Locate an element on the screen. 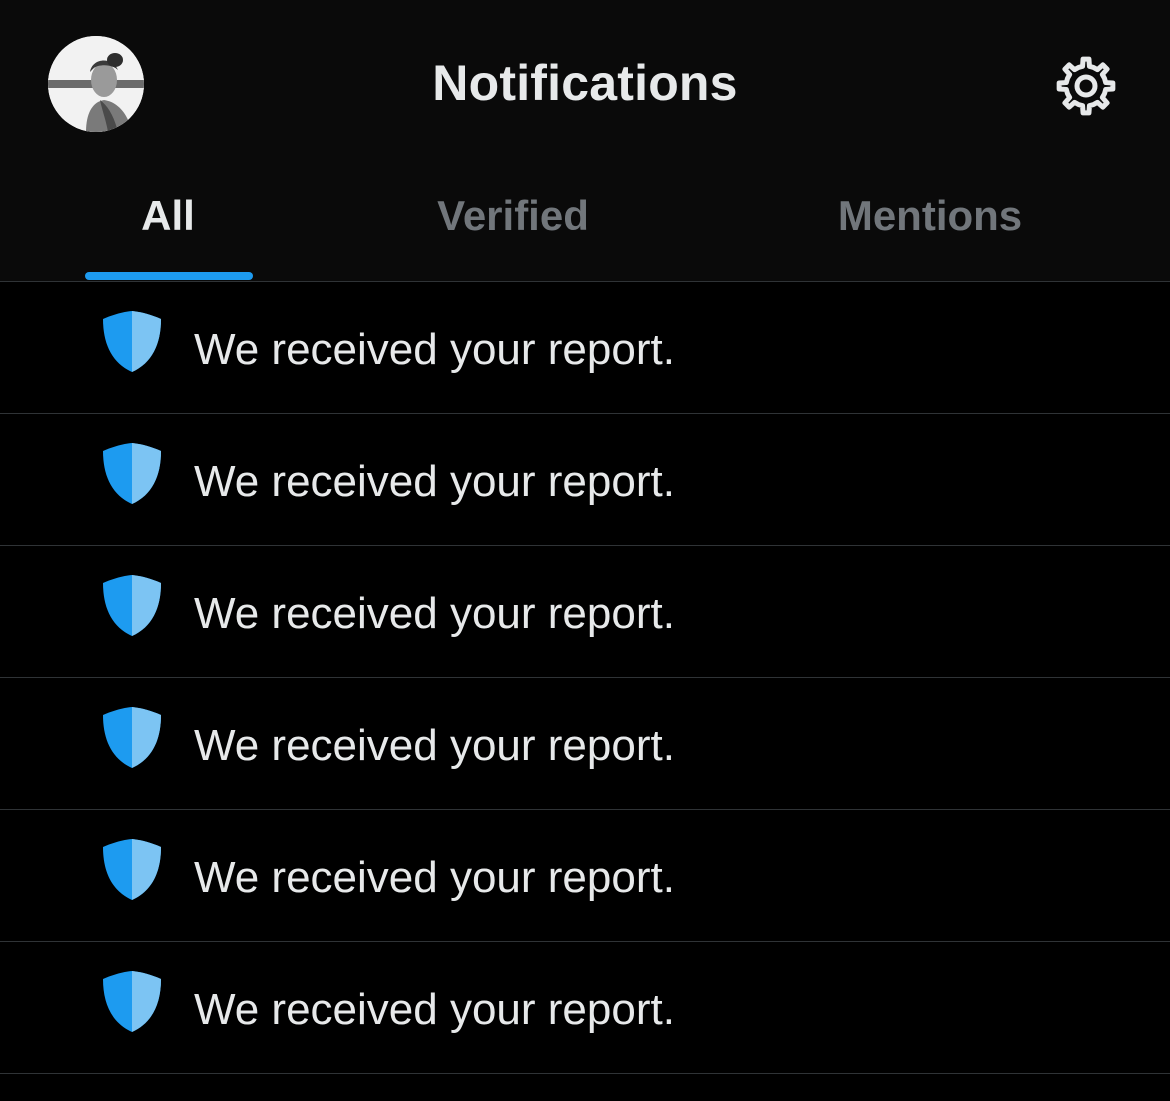 Image resolution: width=1170 pixels, height=1101 pixels. settings-button is located at coordinates (1086, 86).